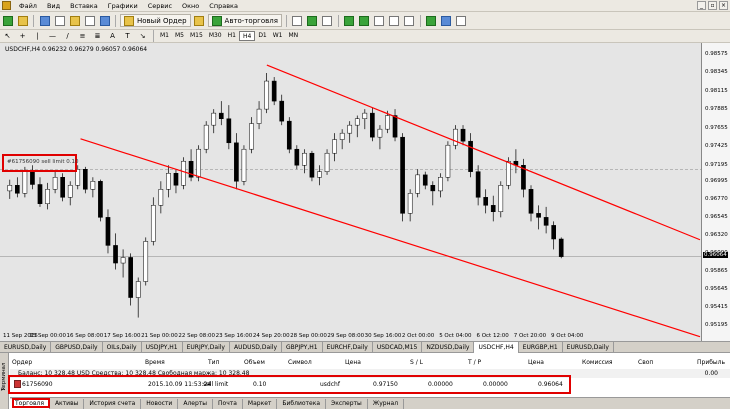 This screenshot has height=409, width=730. What do you see at coordinates (541, 347) in the screenshot?
I see `chart-tab: EURGBP,H1` at bounding box center [541, 347].